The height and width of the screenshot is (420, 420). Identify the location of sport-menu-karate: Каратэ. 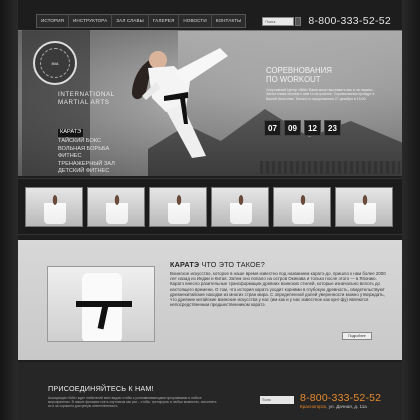
(71, 133).